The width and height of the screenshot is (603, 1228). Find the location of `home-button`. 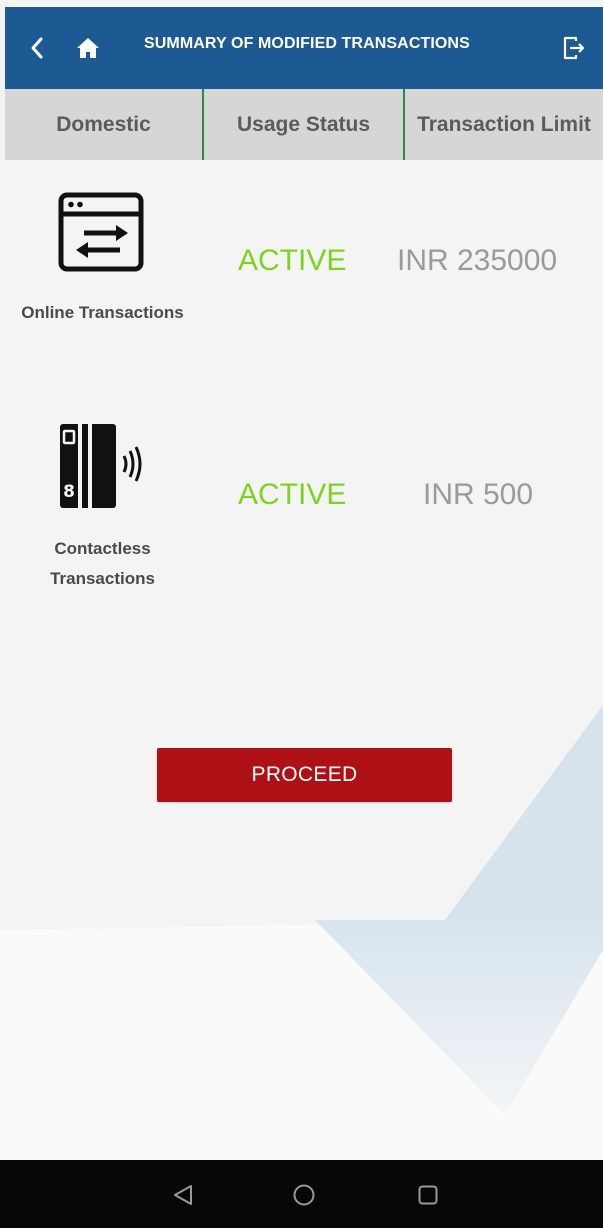

home-button is located at coordinates (88, 48).